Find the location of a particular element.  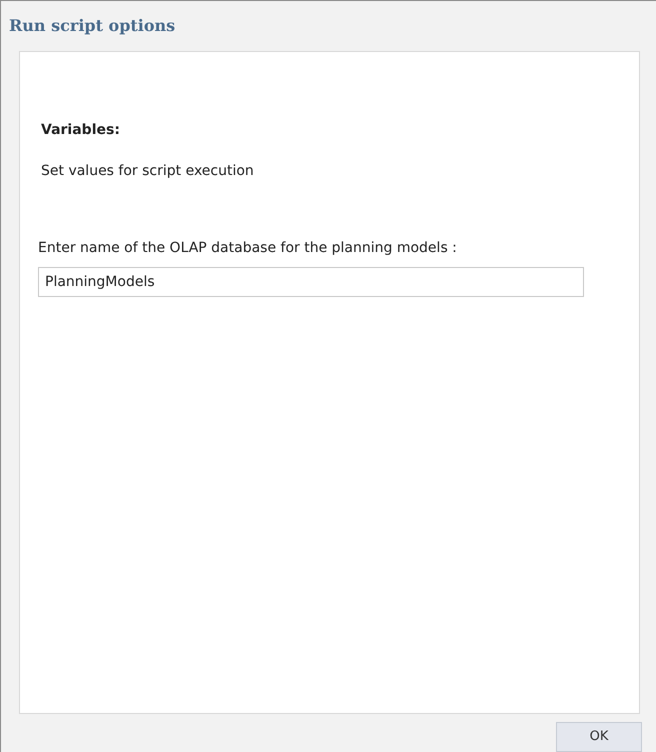

window-title: Run script options is located at coordinates (92, 25).